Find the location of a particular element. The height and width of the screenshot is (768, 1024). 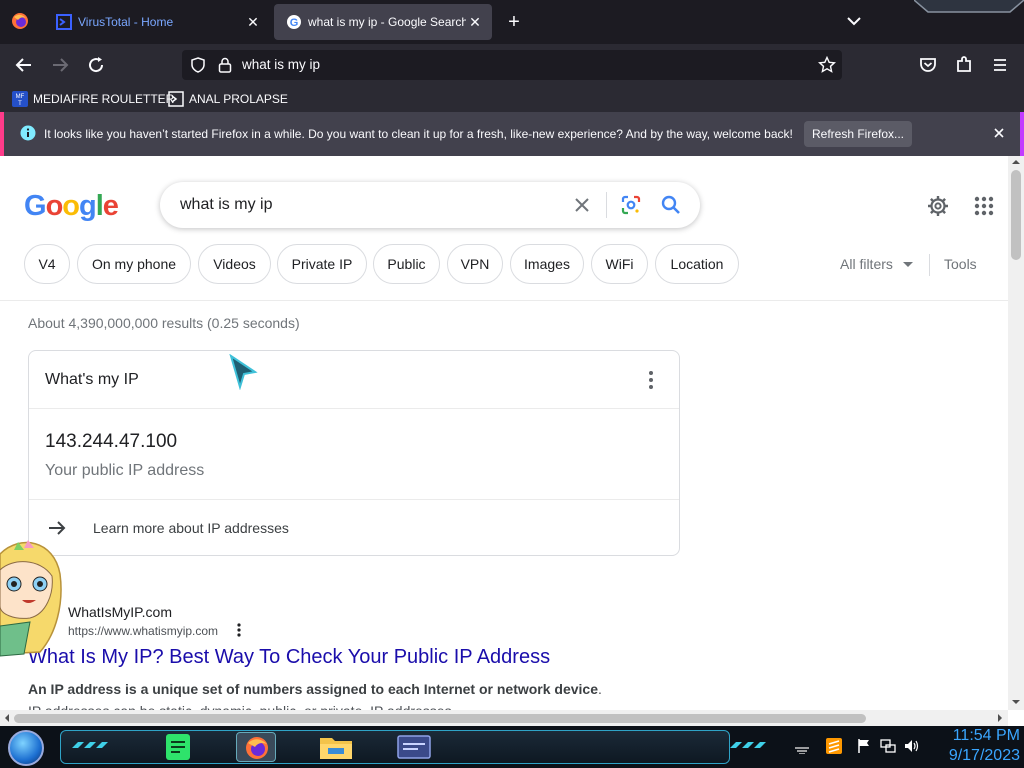

reload-icon is located at coordinates (96, 65).